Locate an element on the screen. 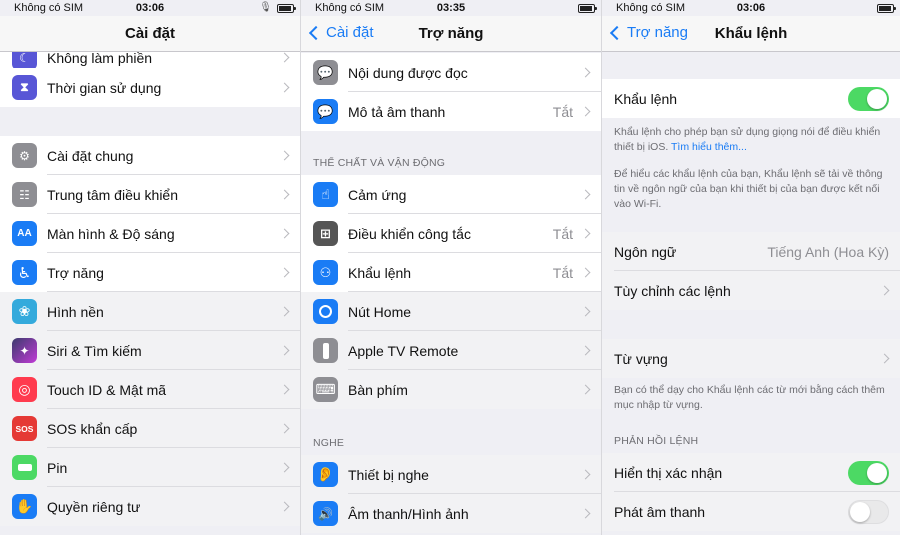 Image resolution: width=900 pixels, height=535 pixels. accessibility-item-home-button: Nút Home is located at coordinates (451, 311).